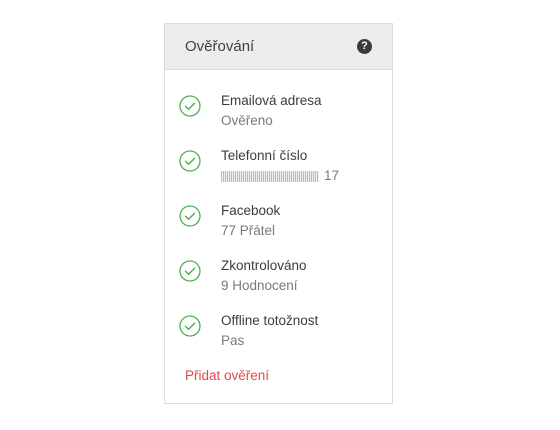 The image size is (560, 430). I want to click on masked-phone-number, so click(270, 176).